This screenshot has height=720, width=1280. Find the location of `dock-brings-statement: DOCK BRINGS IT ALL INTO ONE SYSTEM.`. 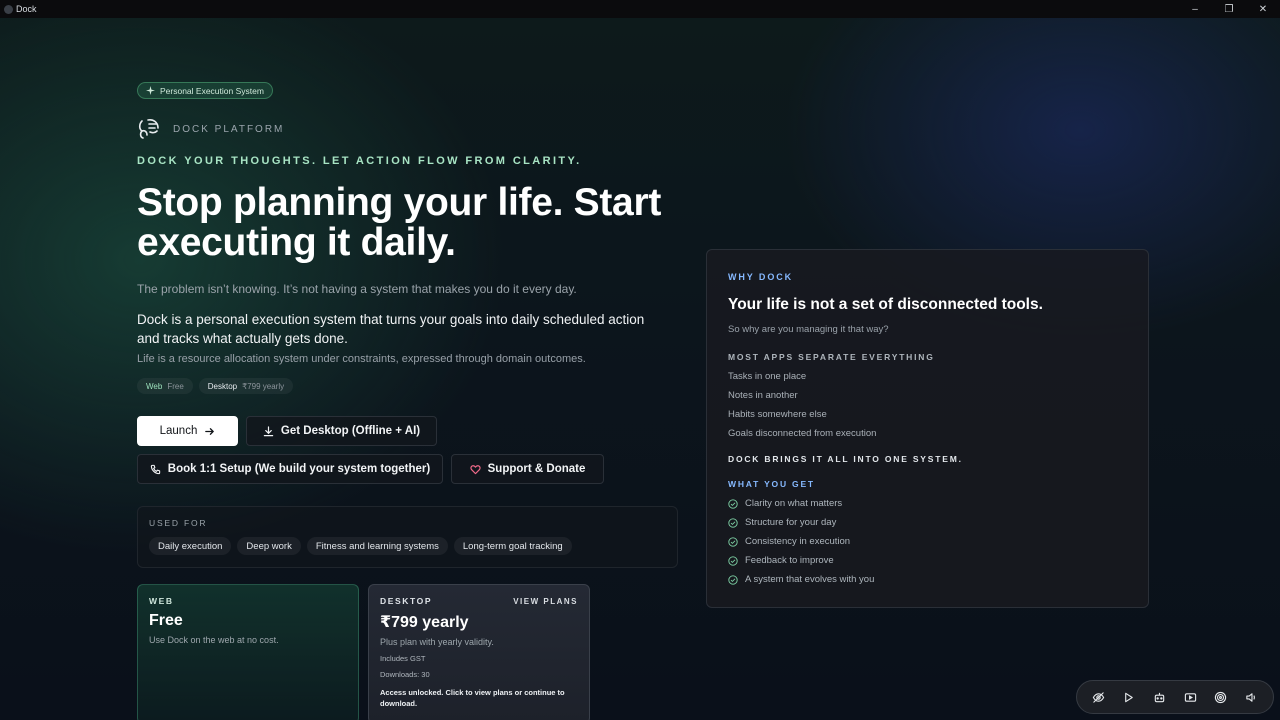

dock-brings-statement: DOCK BRINGS IT ALL INTO ONE SYSTEM. is located at coordinates (845, 459).